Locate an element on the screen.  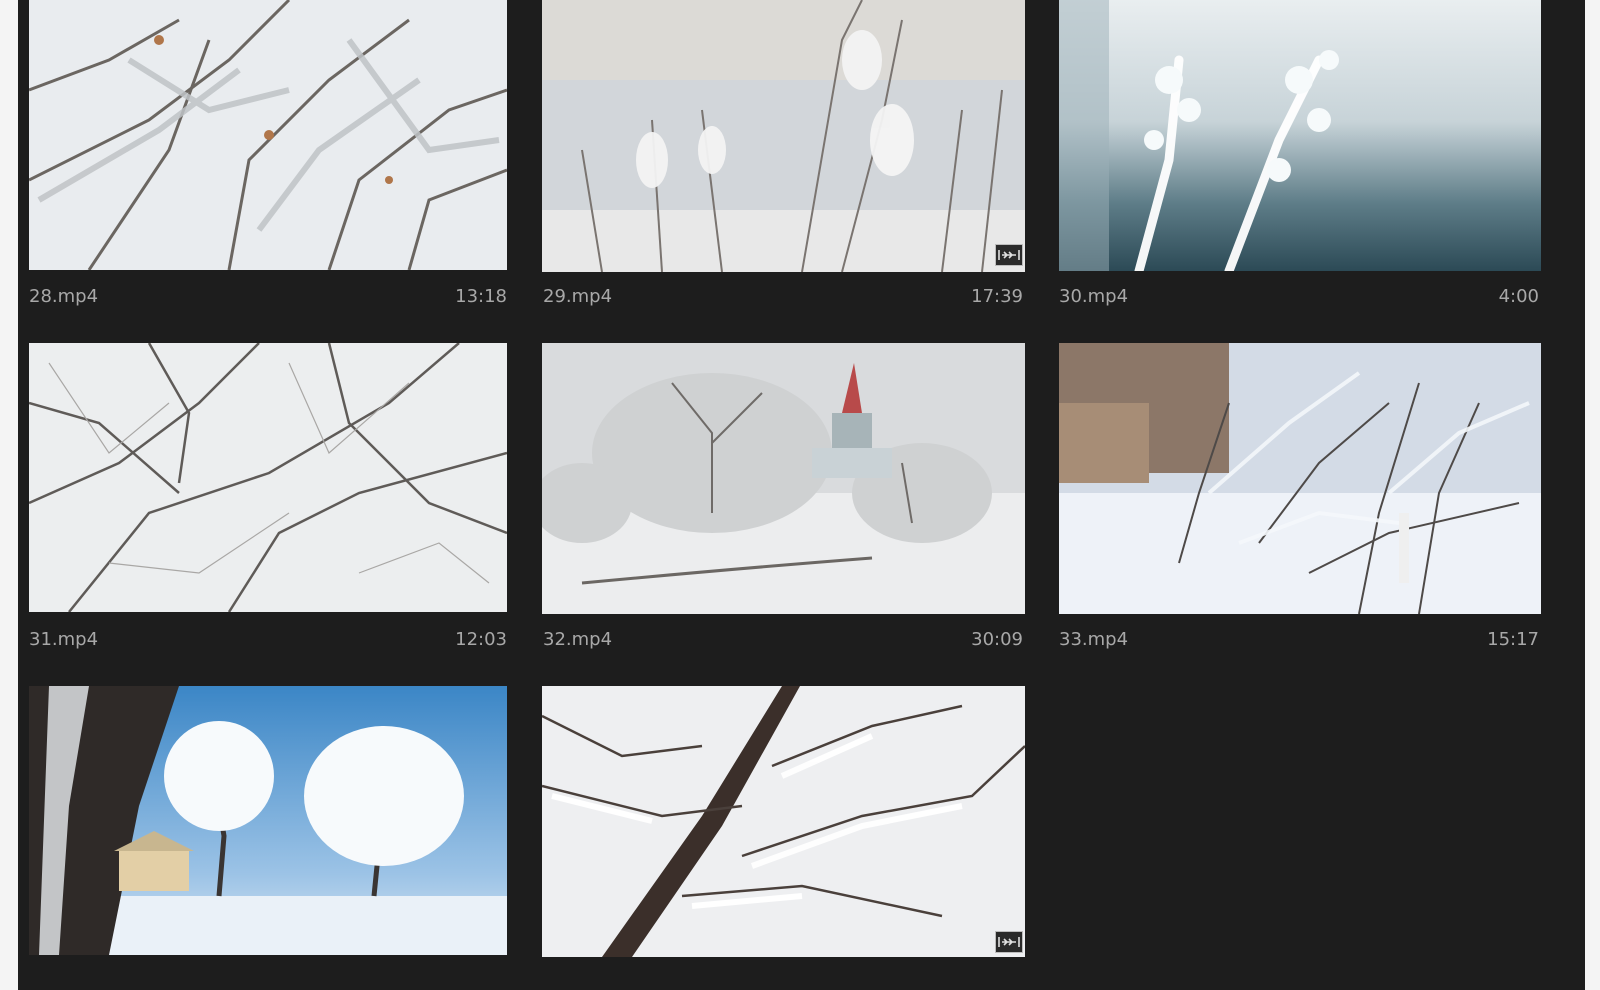
clip-item-29: 29.mp4 17:39 is located at coordinates (783, 160).